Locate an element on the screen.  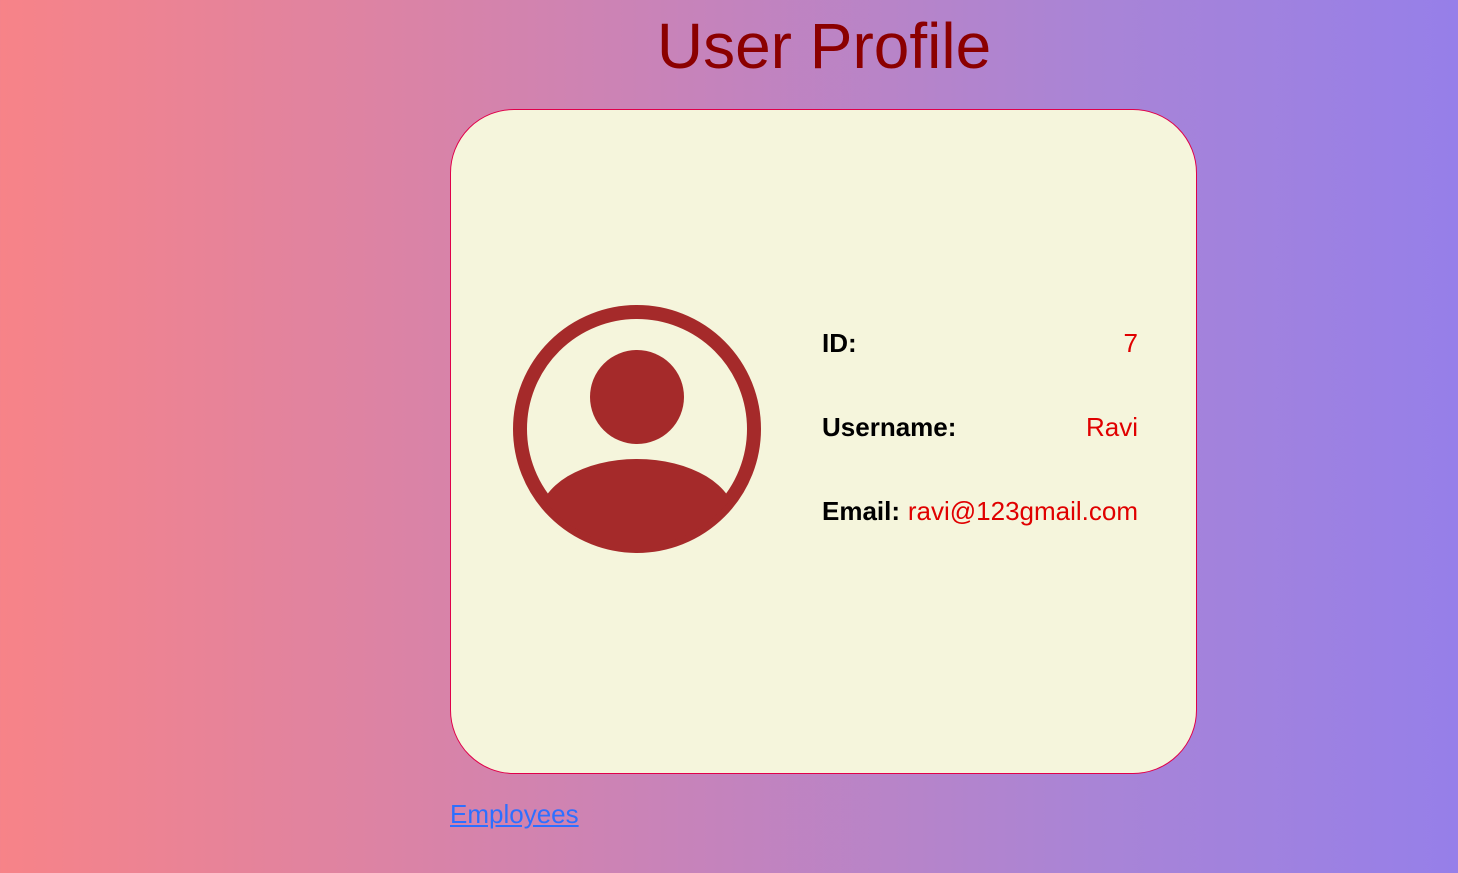
username-value: Ravi is located at coordinates (1111, 427).